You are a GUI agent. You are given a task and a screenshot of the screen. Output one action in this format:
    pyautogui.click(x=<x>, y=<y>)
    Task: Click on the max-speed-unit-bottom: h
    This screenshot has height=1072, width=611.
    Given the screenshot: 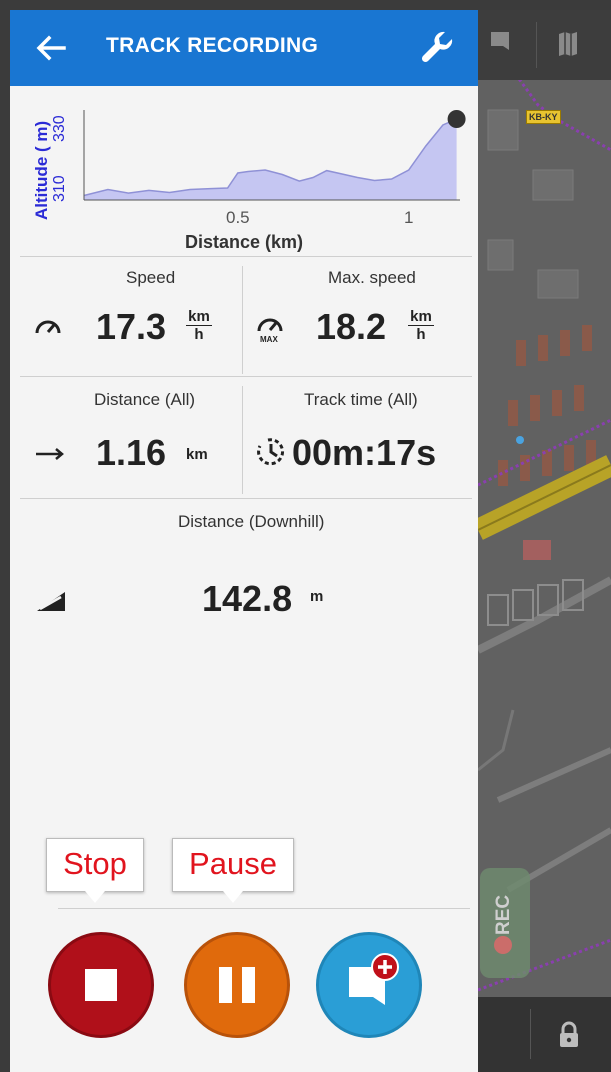 What is the action you would take?
    pyautogui.click(x=421, y=334)
    